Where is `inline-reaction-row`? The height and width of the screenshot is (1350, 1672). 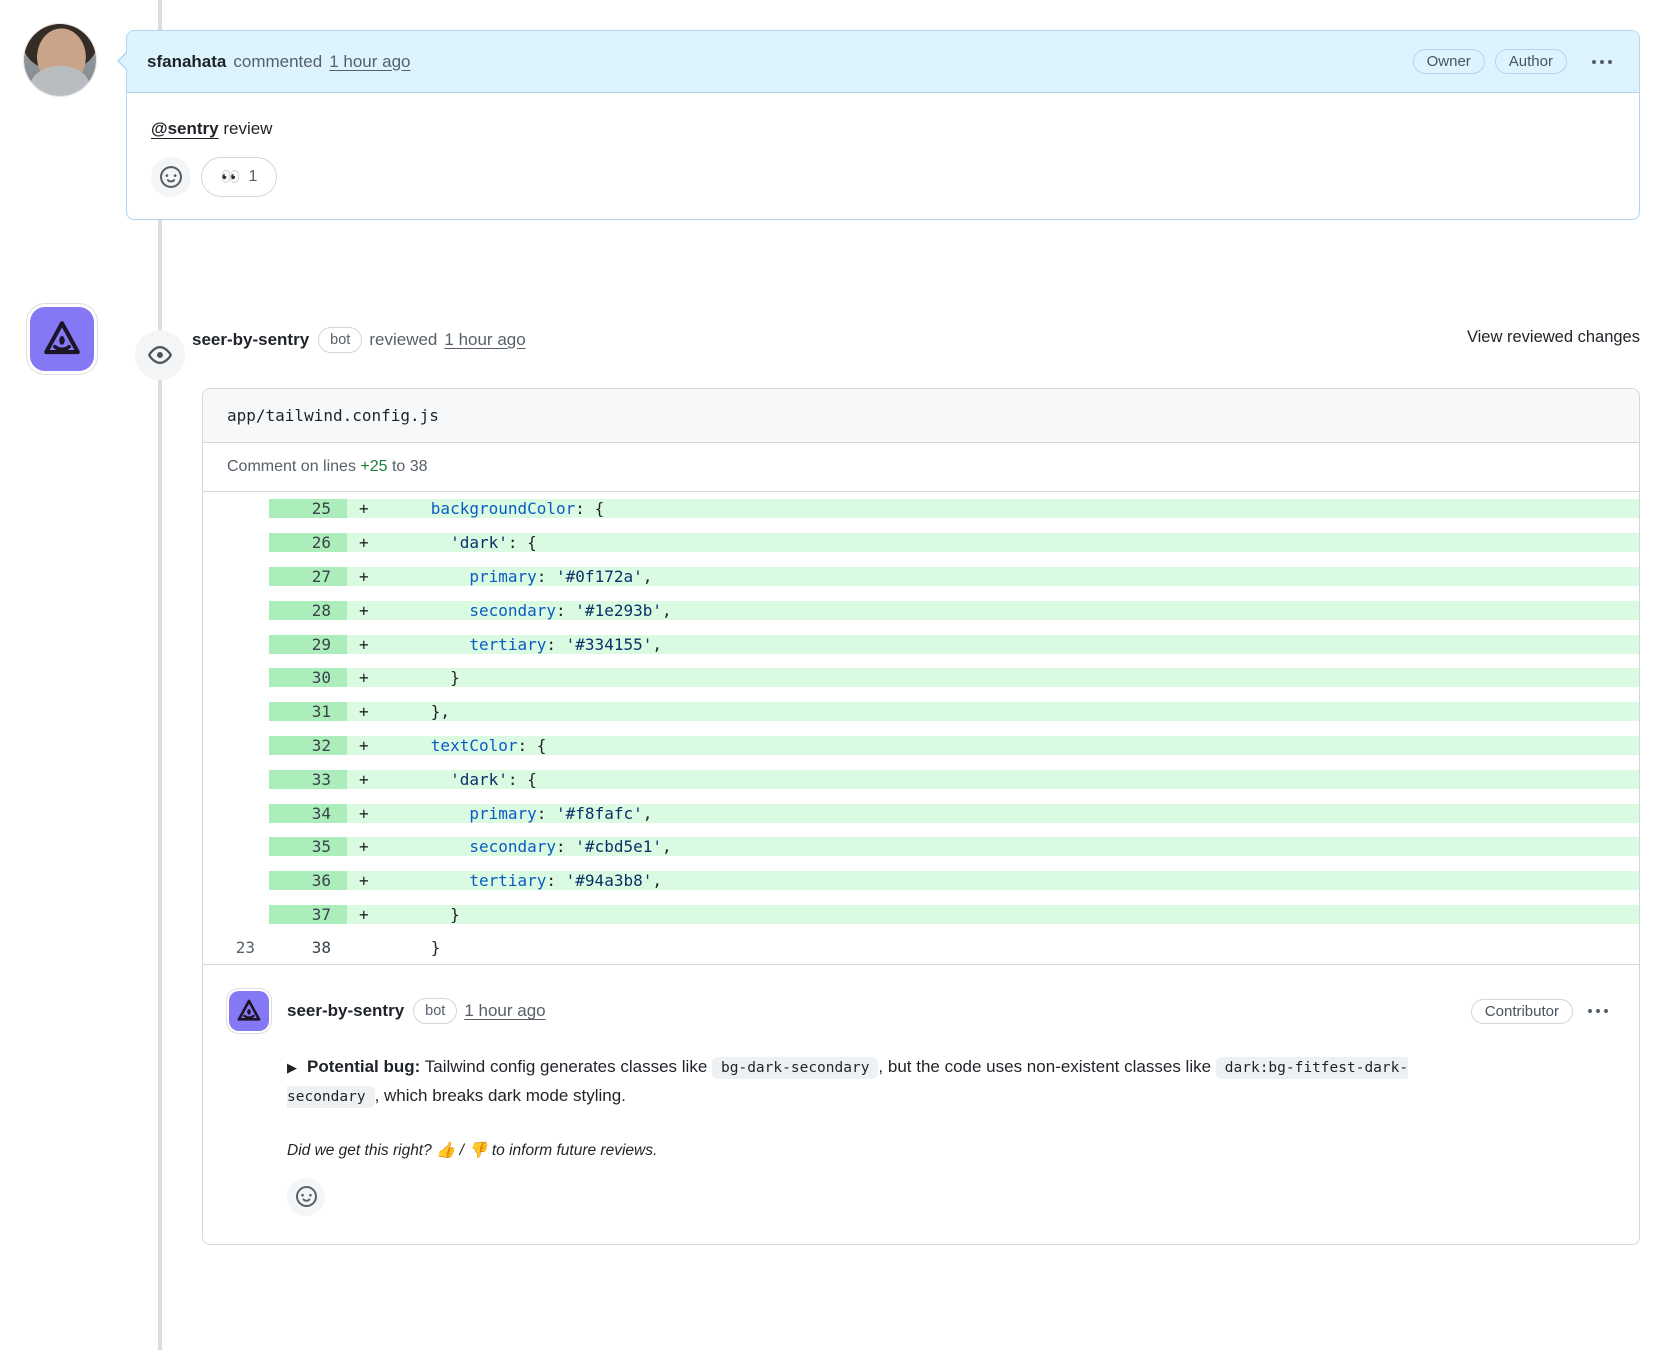 inline-reaction-row is located at coordinates (951, 1196).